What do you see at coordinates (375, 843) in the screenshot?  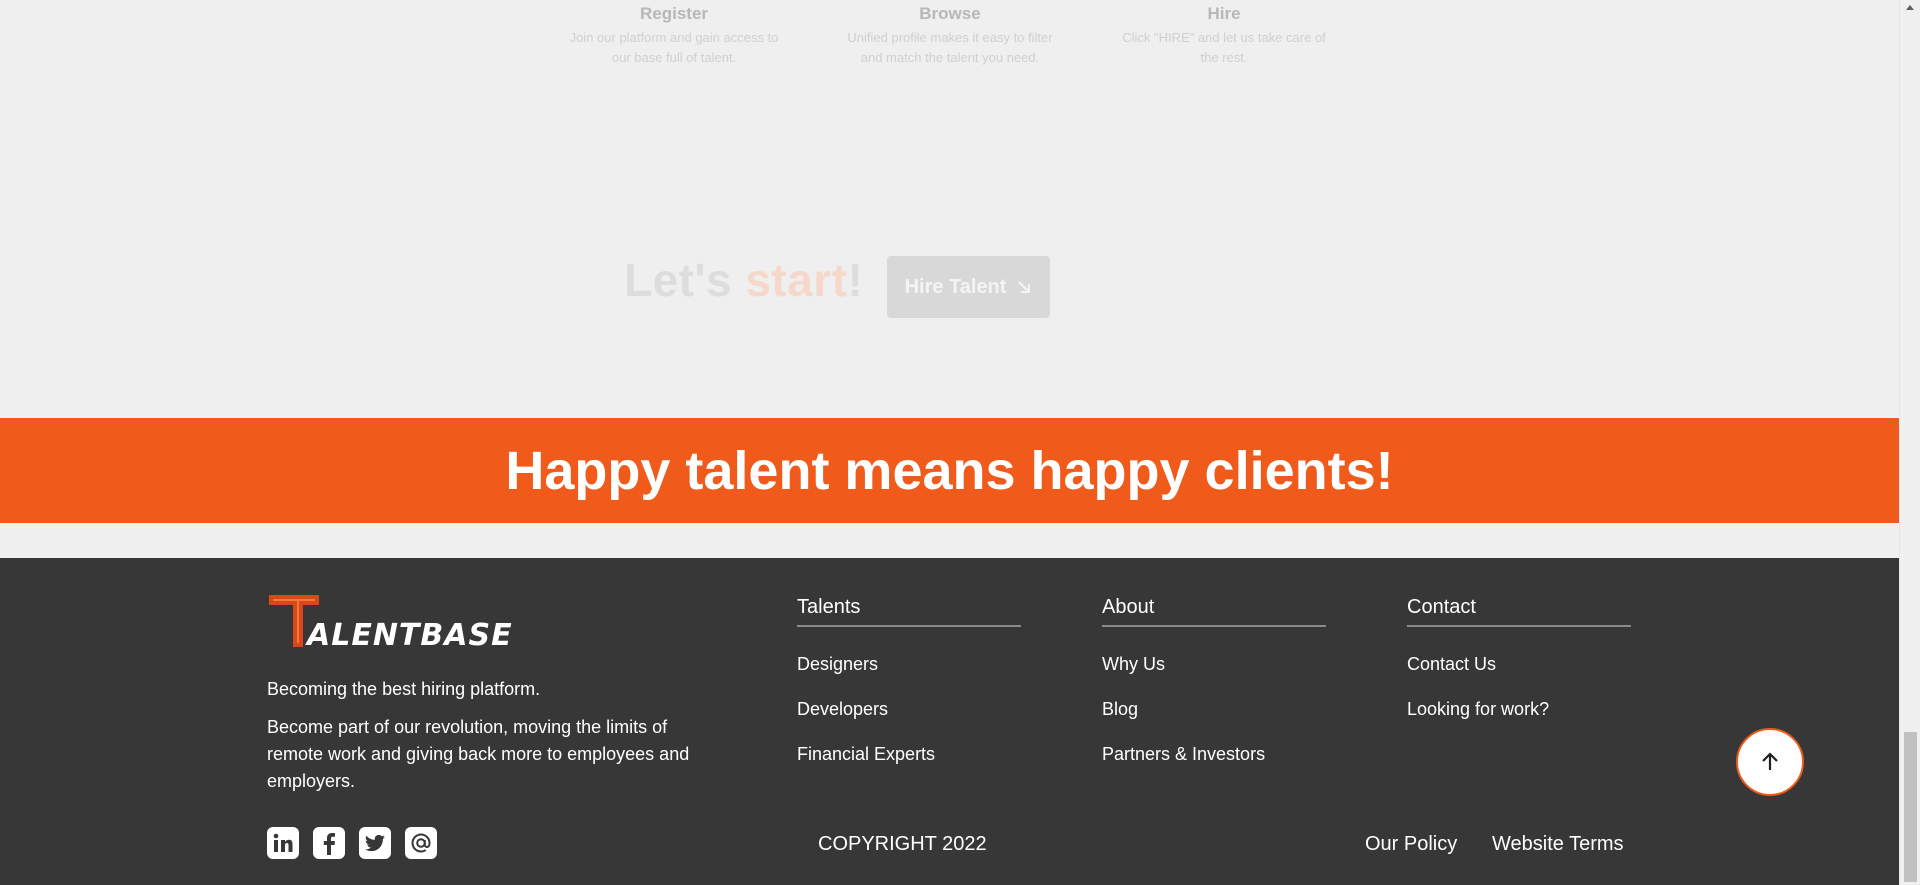 I see `twitter-icon` at bounding box center [375, 843].